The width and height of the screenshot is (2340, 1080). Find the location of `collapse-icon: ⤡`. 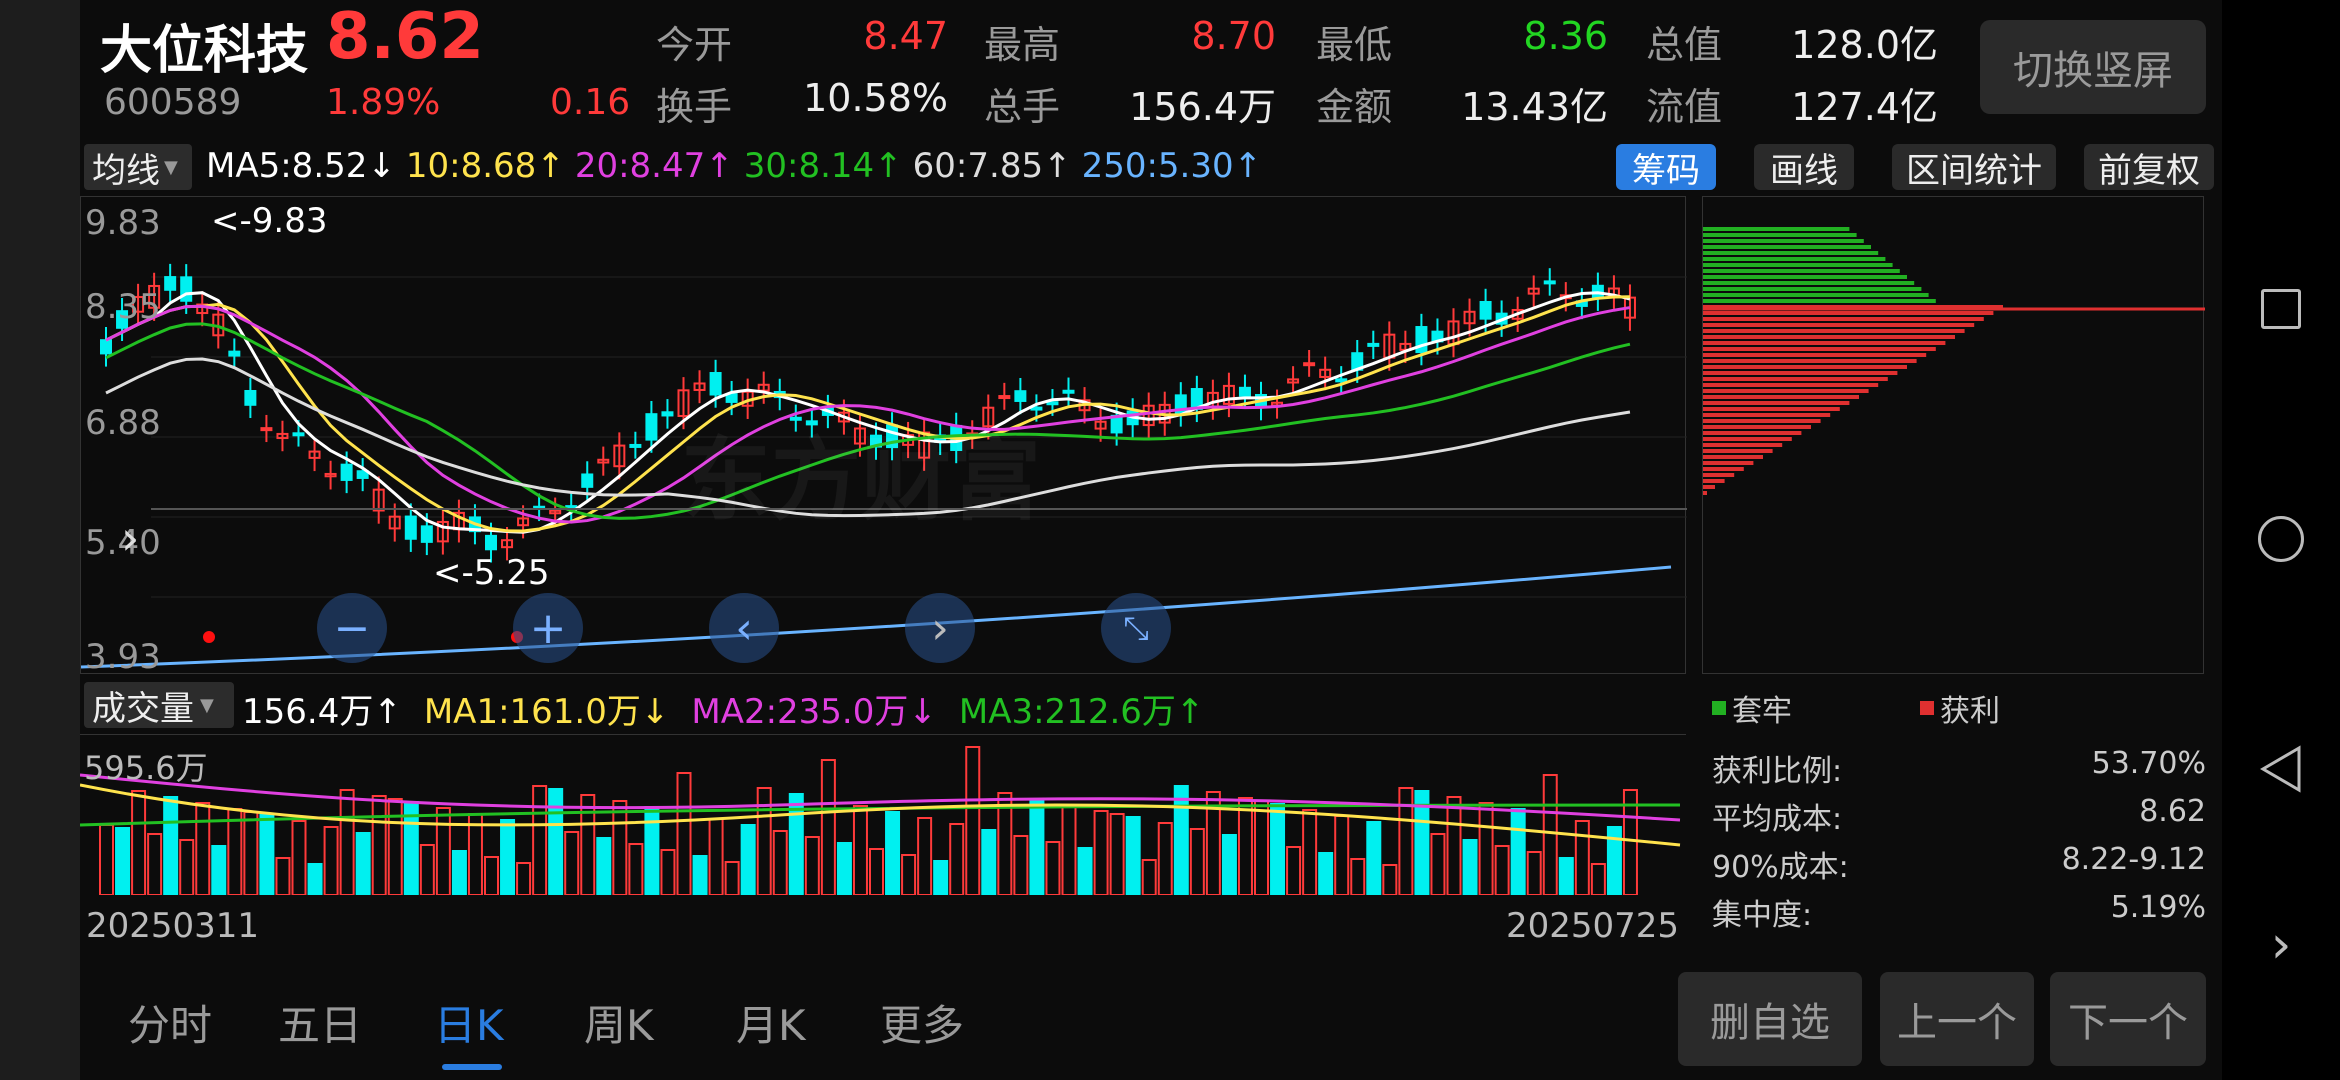

collapse-icon: ⤡ is located at coordinates (1136, 628).